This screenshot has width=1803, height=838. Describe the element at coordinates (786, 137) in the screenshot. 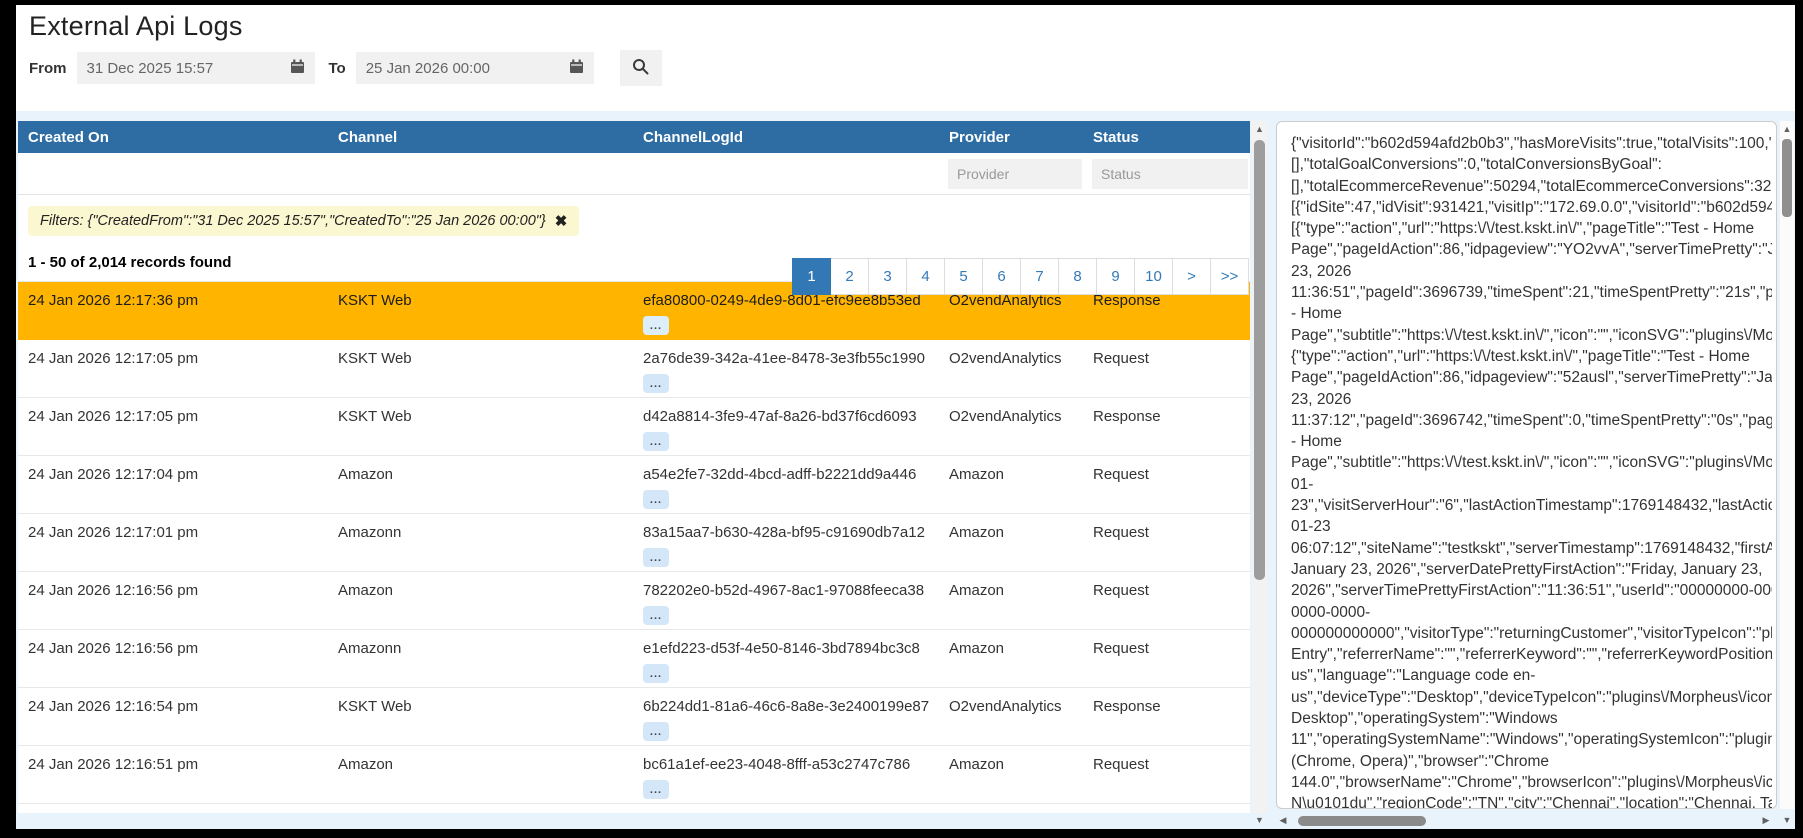

I see `column-header-channellogid: ChannelLogId` at that location.